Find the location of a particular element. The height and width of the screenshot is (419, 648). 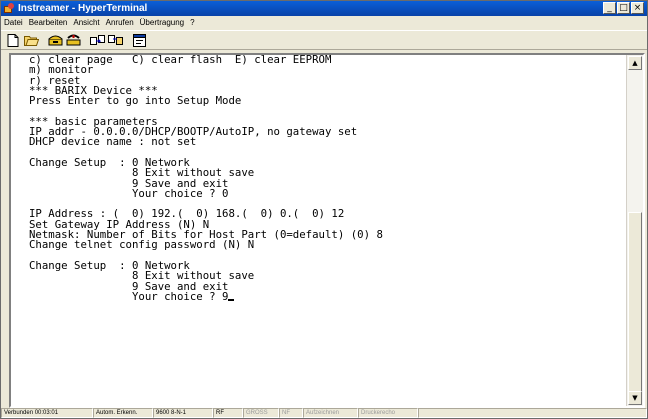

scroll-up-button: ▲ is located at coordinates (635, 63).